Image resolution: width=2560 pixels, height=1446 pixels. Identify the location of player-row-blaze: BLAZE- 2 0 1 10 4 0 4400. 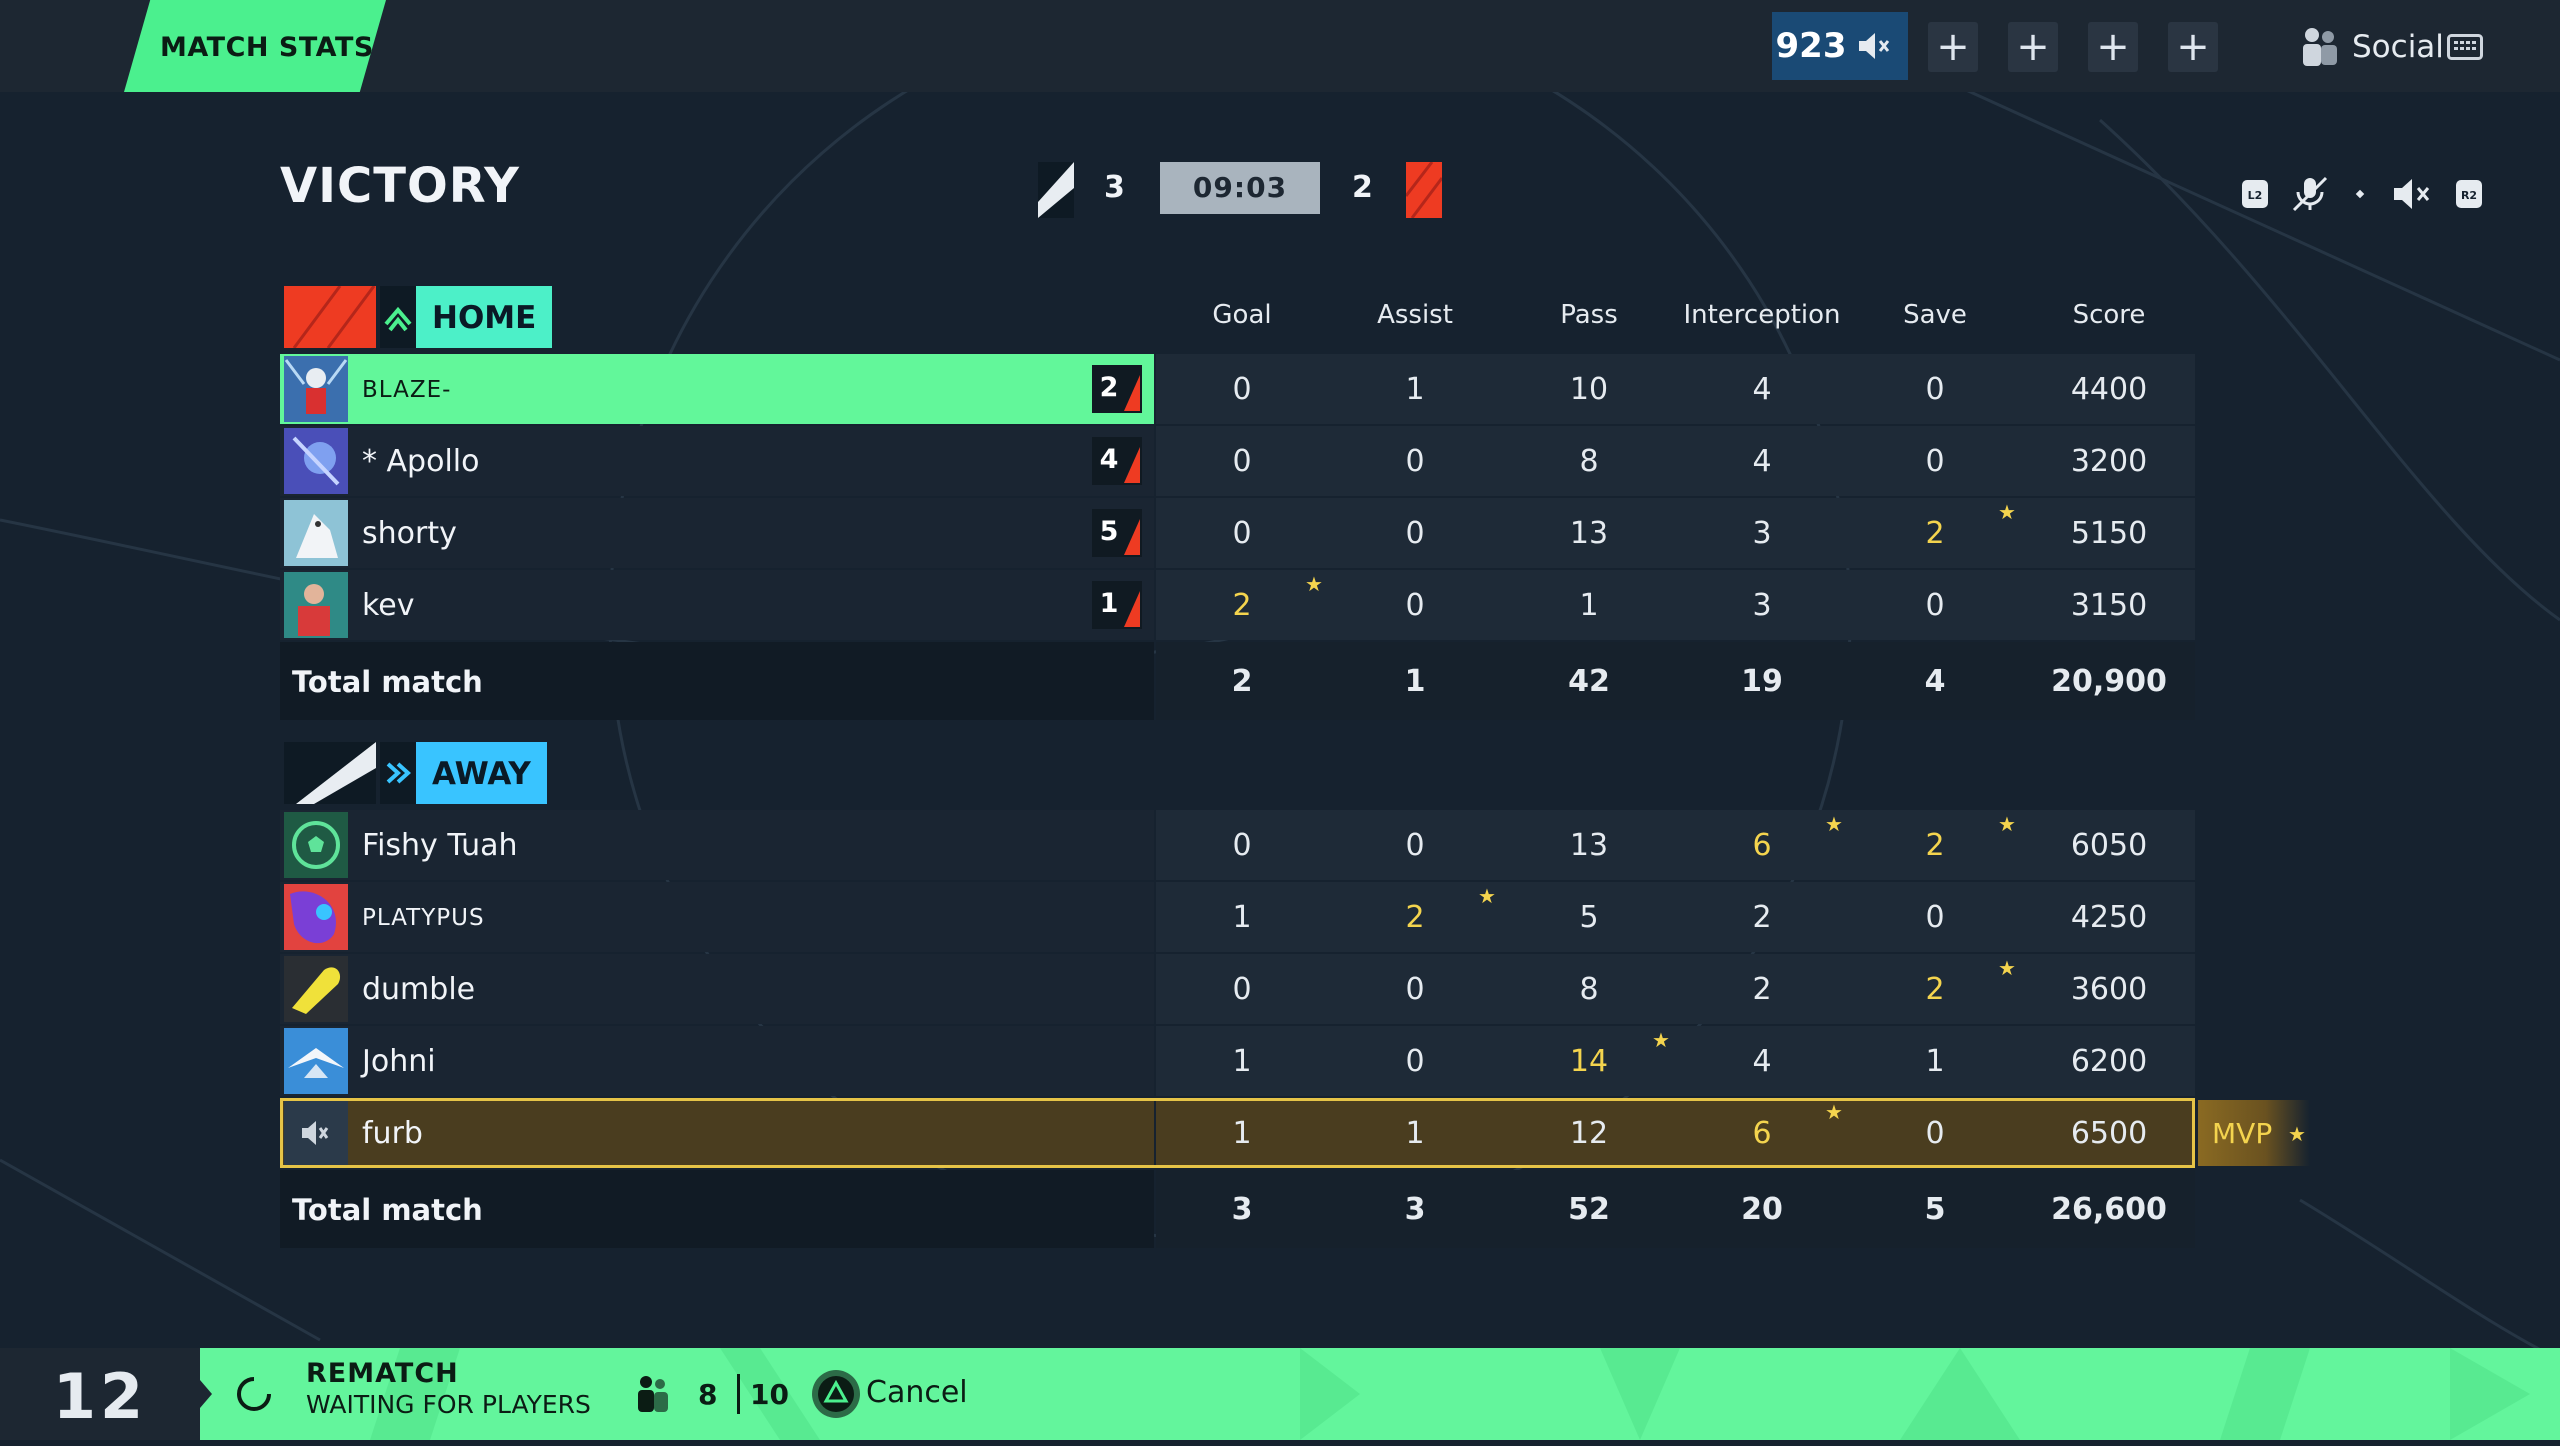
(1237, 389).